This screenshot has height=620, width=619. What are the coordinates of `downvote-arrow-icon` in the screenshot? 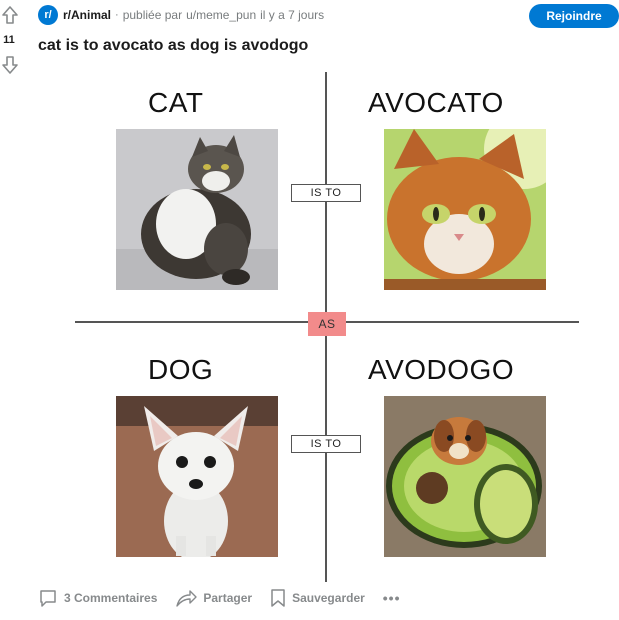 It's located at (10, 65).